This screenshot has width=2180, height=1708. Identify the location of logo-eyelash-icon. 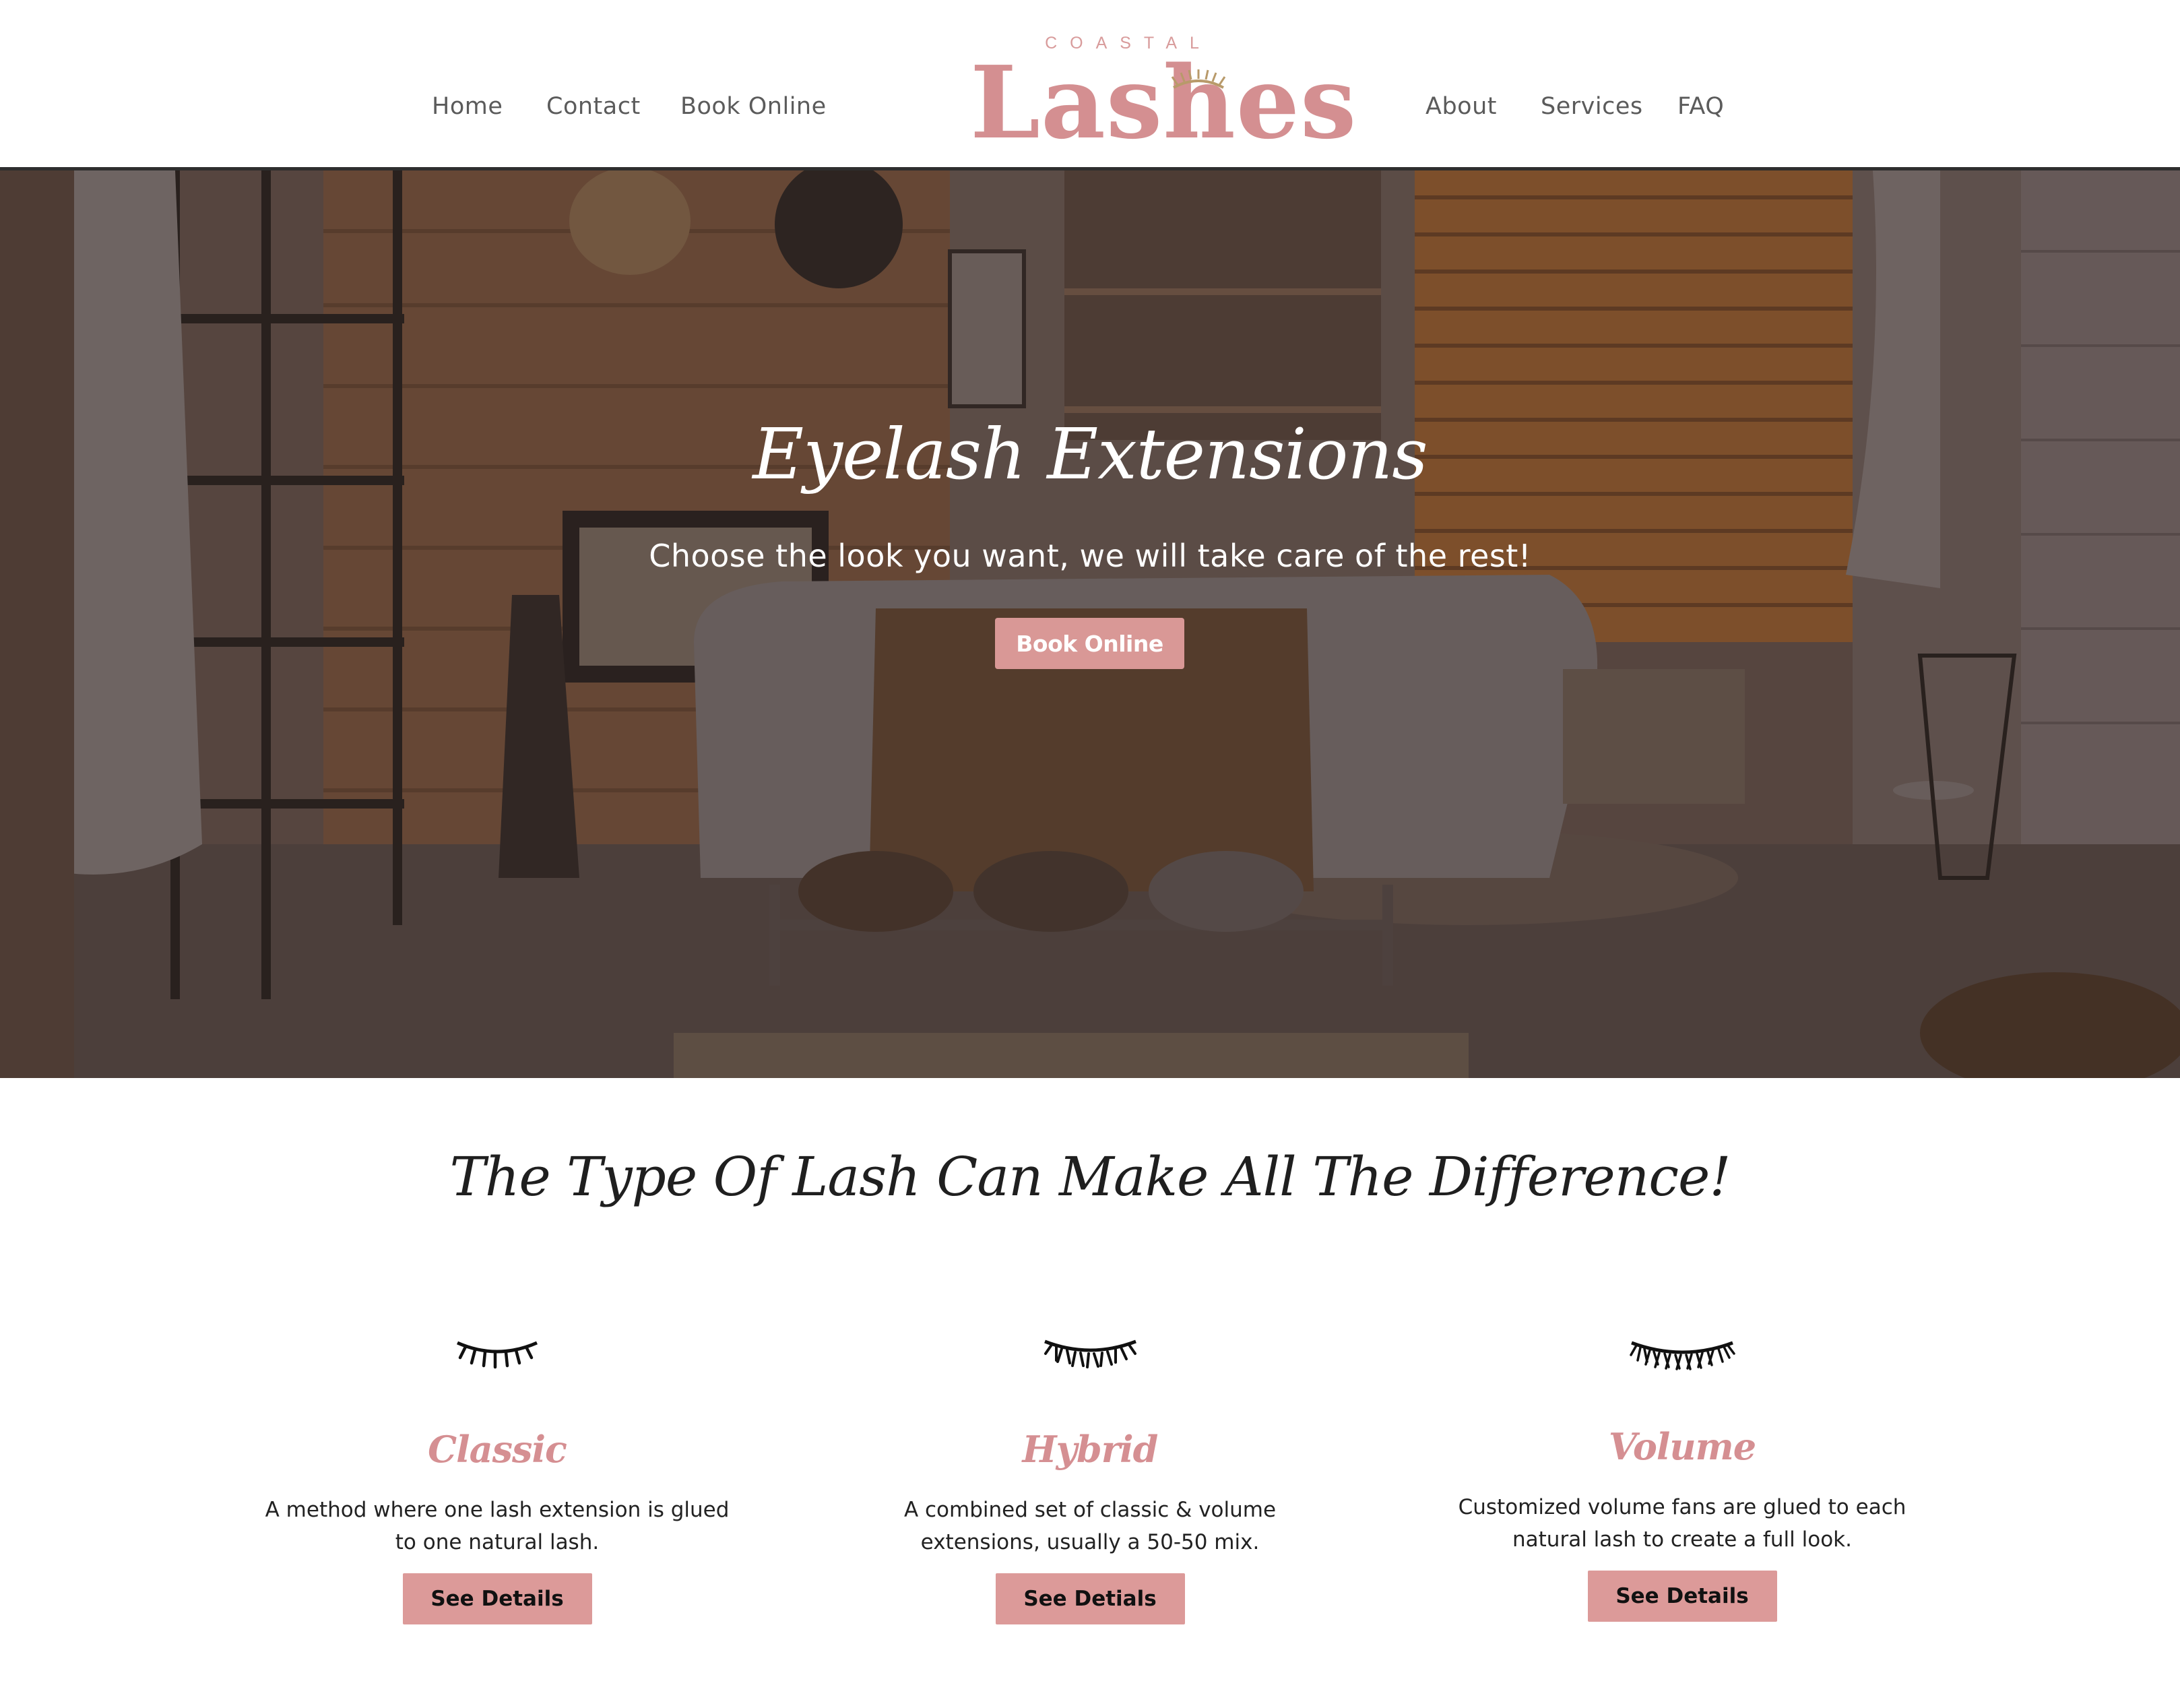
(1198, 79).